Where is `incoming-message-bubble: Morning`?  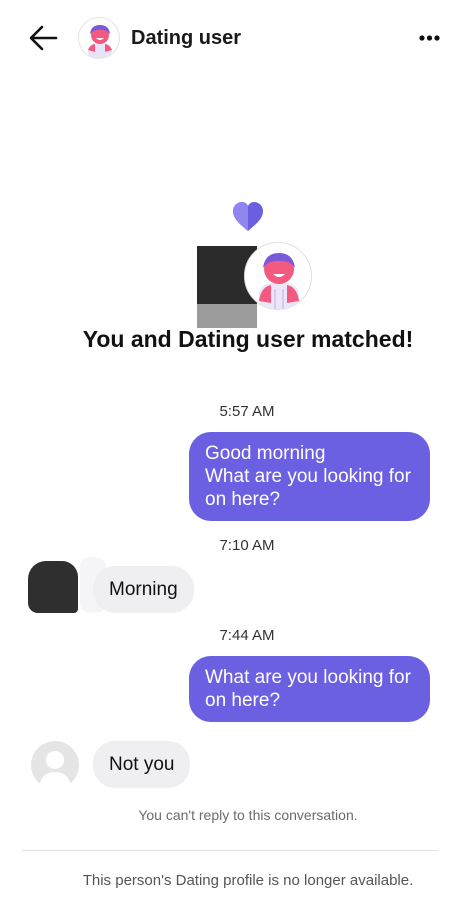
incoming-message-bubble: Morning is located at coordinates (143, 589).